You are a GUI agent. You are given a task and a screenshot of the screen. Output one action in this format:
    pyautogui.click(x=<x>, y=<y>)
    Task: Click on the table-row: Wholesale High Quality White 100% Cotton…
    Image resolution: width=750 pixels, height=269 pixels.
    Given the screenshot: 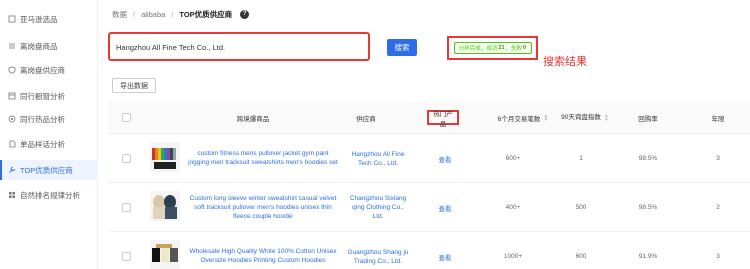 What is the action you would take?
    pyautogui.click(x=429, y=250)
    